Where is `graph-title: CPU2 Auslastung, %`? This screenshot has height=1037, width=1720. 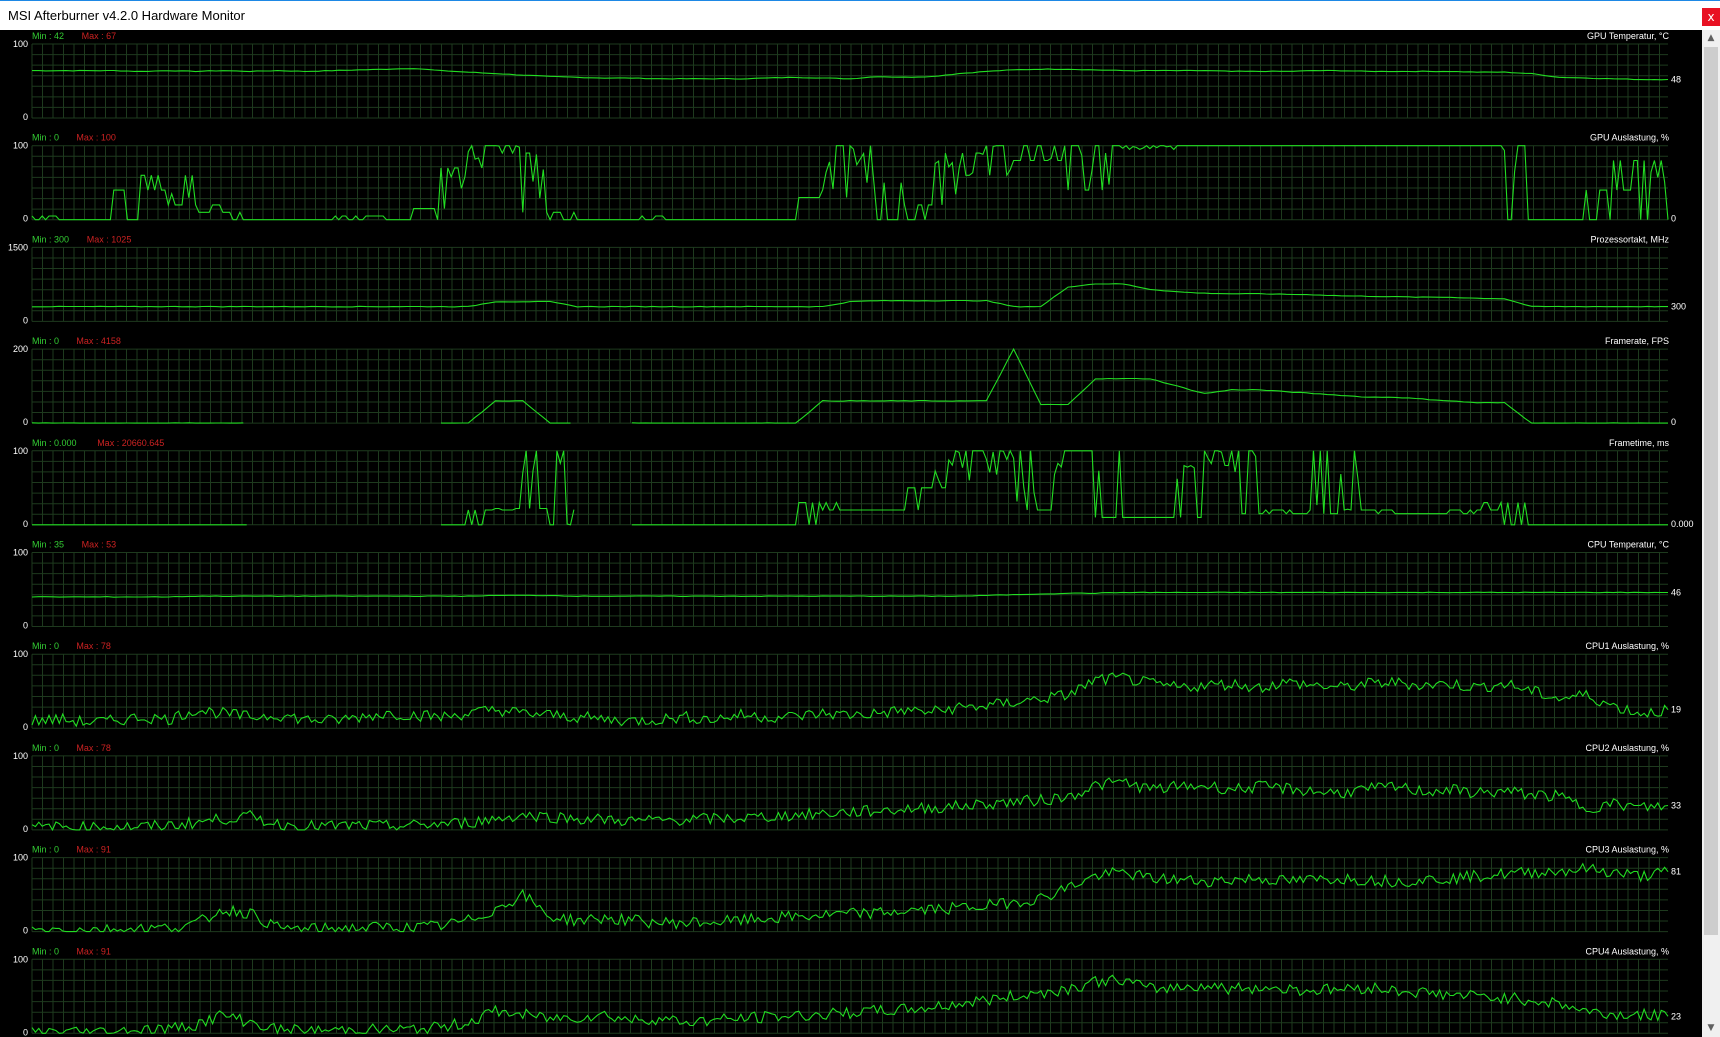
graph-title: CPU2 Auslastung, % is located at coordinates (1627, 748).